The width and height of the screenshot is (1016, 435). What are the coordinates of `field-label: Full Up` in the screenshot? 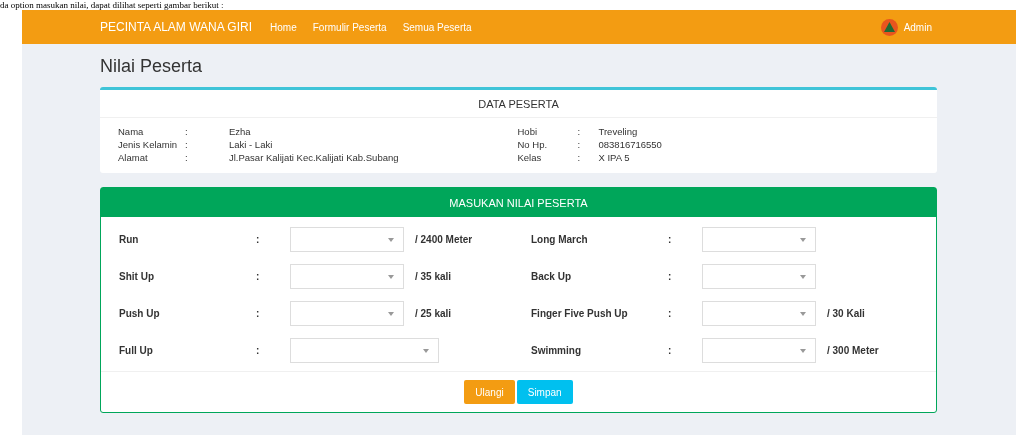 It's located at (136, 350).